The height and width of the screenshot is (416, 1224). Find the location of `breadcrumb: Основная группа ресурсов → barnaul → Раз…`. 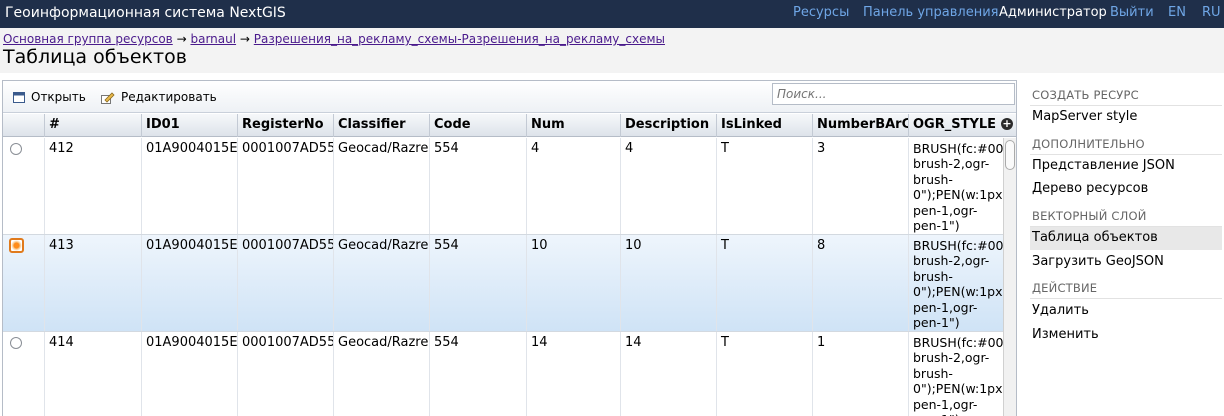

breadcrumb: Основная группа ресурсов → barnaul → Раз… is located at coordinates (334, 39).